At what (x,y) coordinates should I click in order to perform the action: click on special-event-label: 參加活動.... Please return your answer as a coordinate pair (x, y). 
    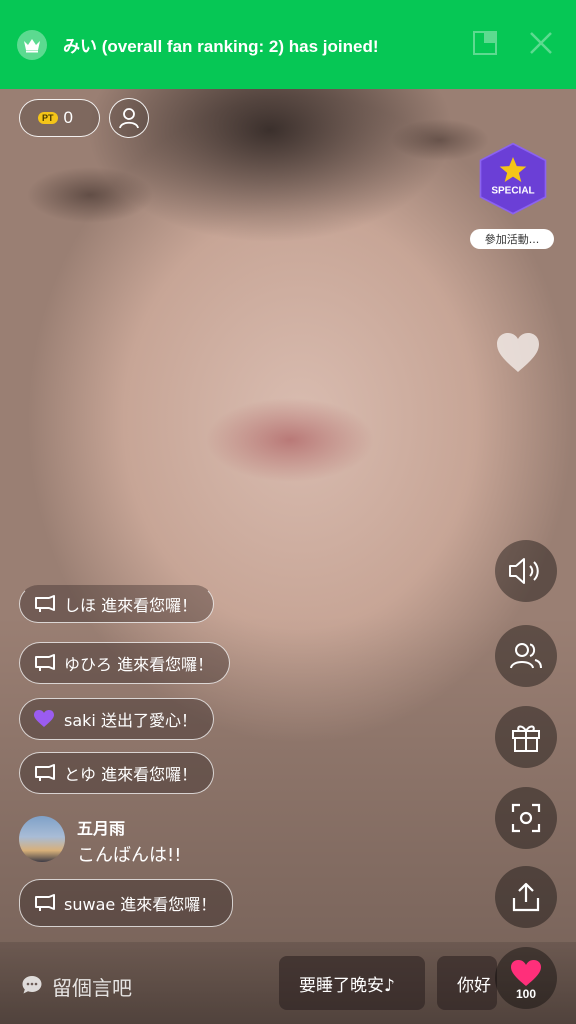
    Looking at the image, I should click on (512, 239).